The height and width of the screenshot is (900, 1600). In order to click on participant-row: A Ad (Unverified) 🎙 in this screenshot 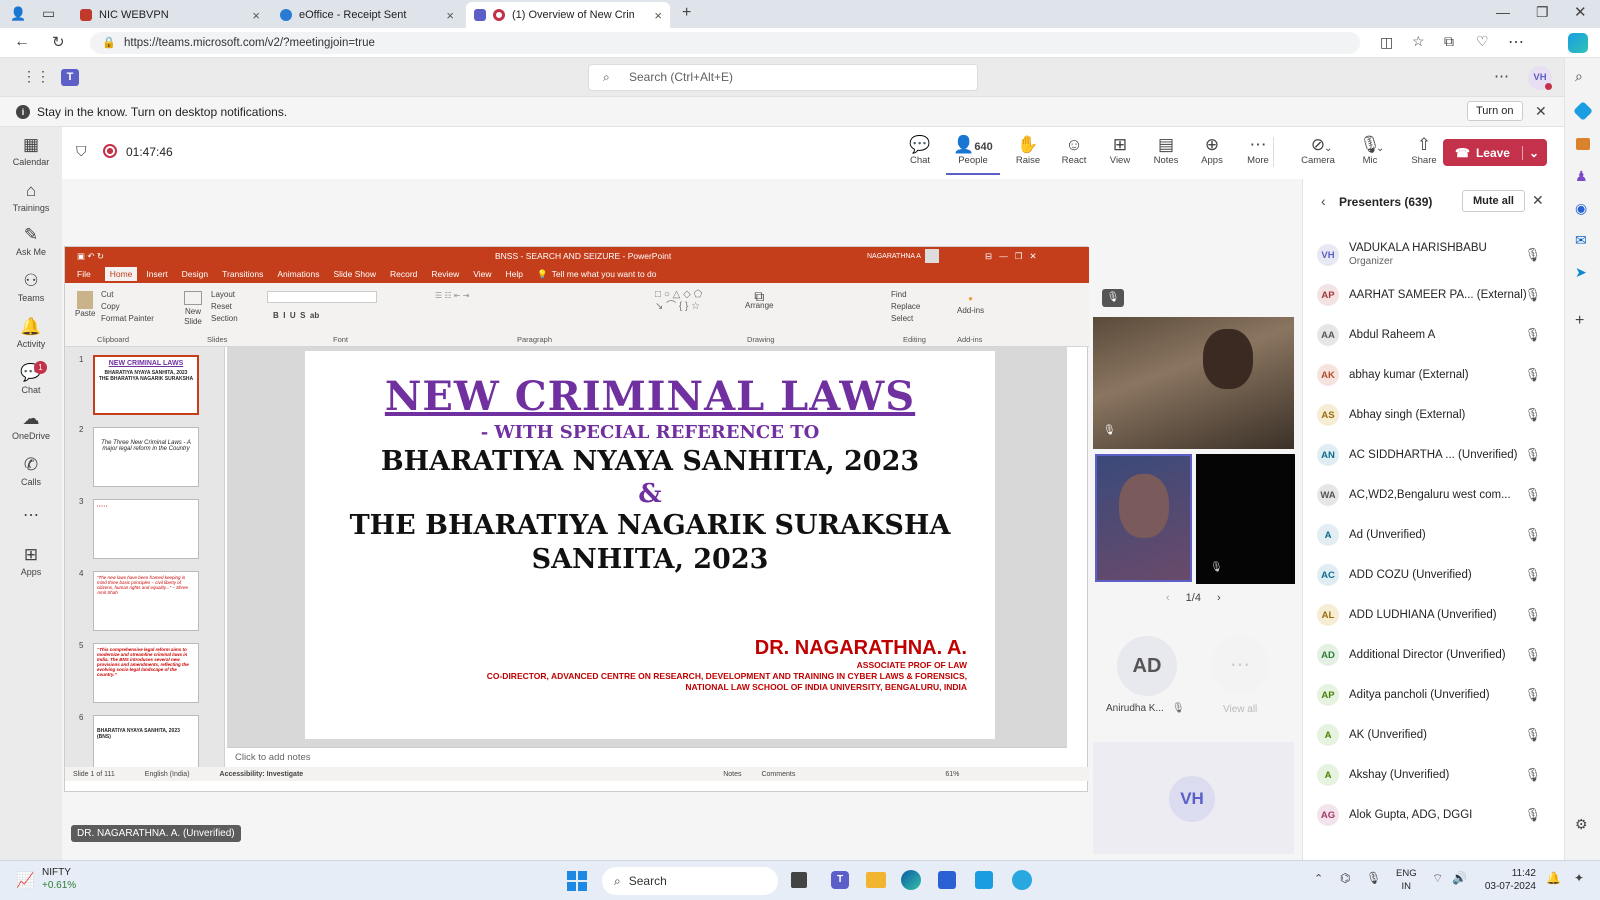, I will do `click(1437, 535)`.